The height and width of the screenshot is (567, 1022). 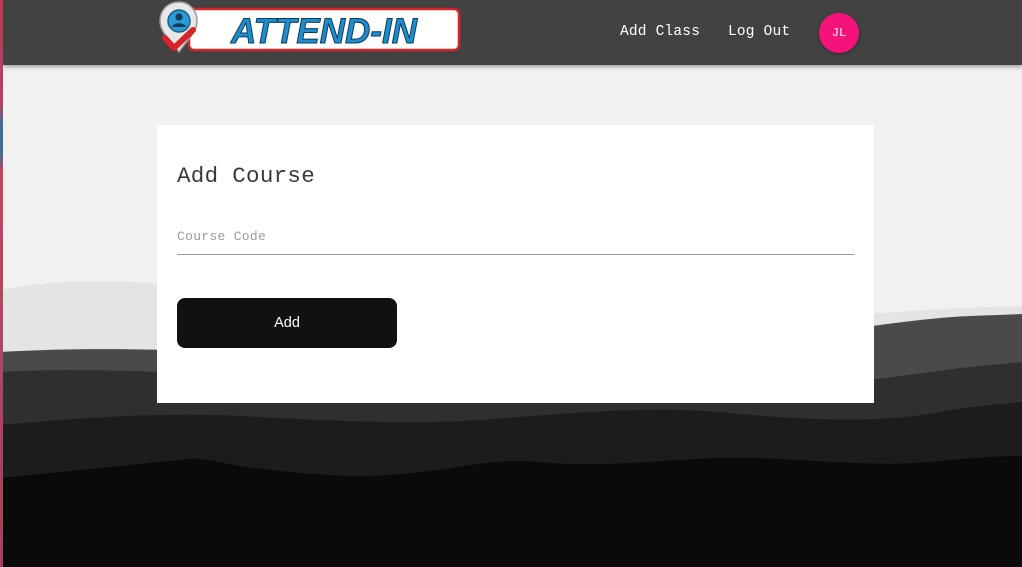 I want to click on user-avatar: JL, so click(x=839, y=33).